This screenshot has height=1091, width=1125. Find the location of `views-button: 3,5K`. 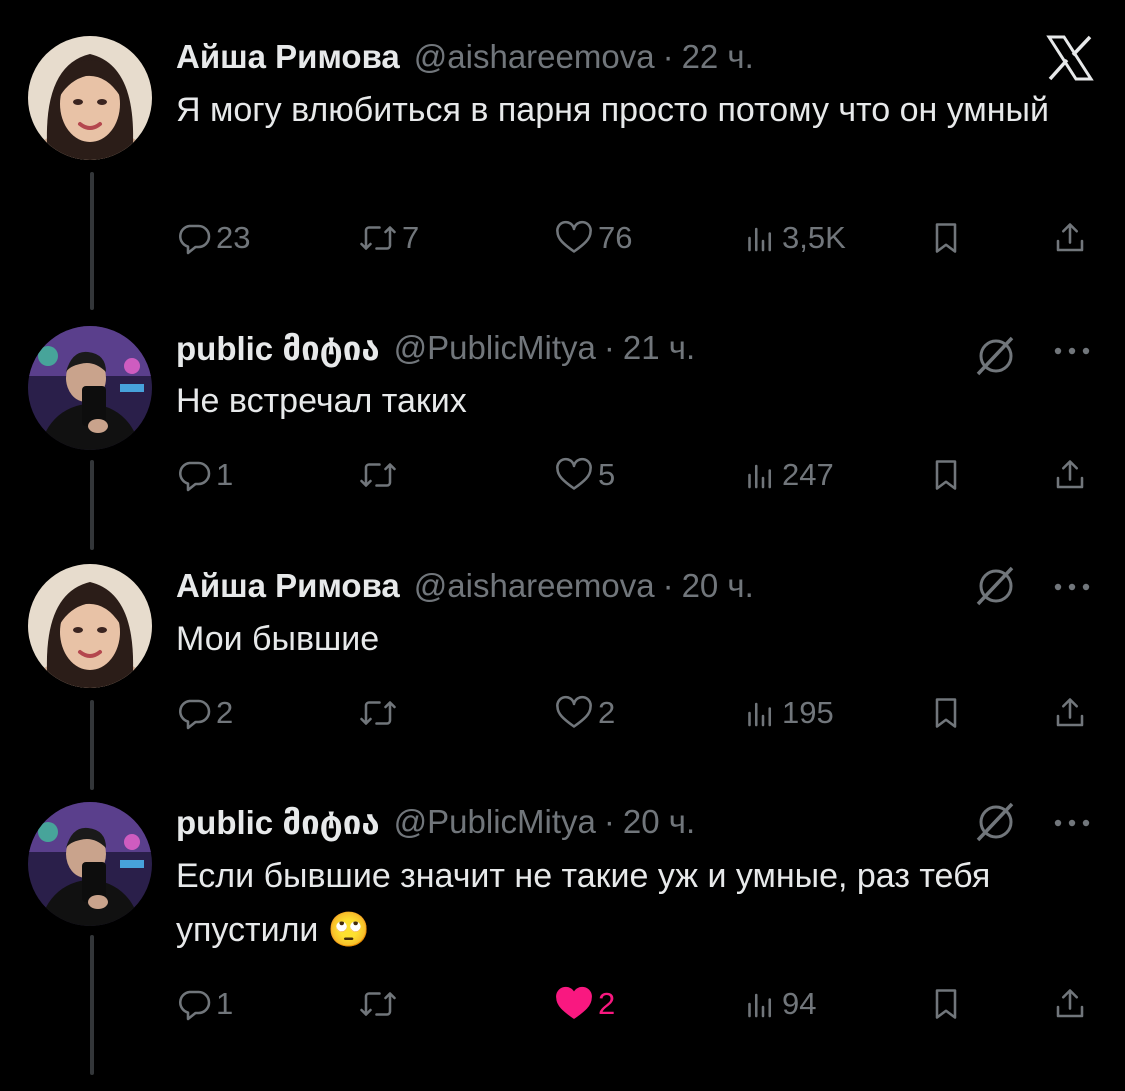

views-button: 3,5K is located at coordinates (794, 238).